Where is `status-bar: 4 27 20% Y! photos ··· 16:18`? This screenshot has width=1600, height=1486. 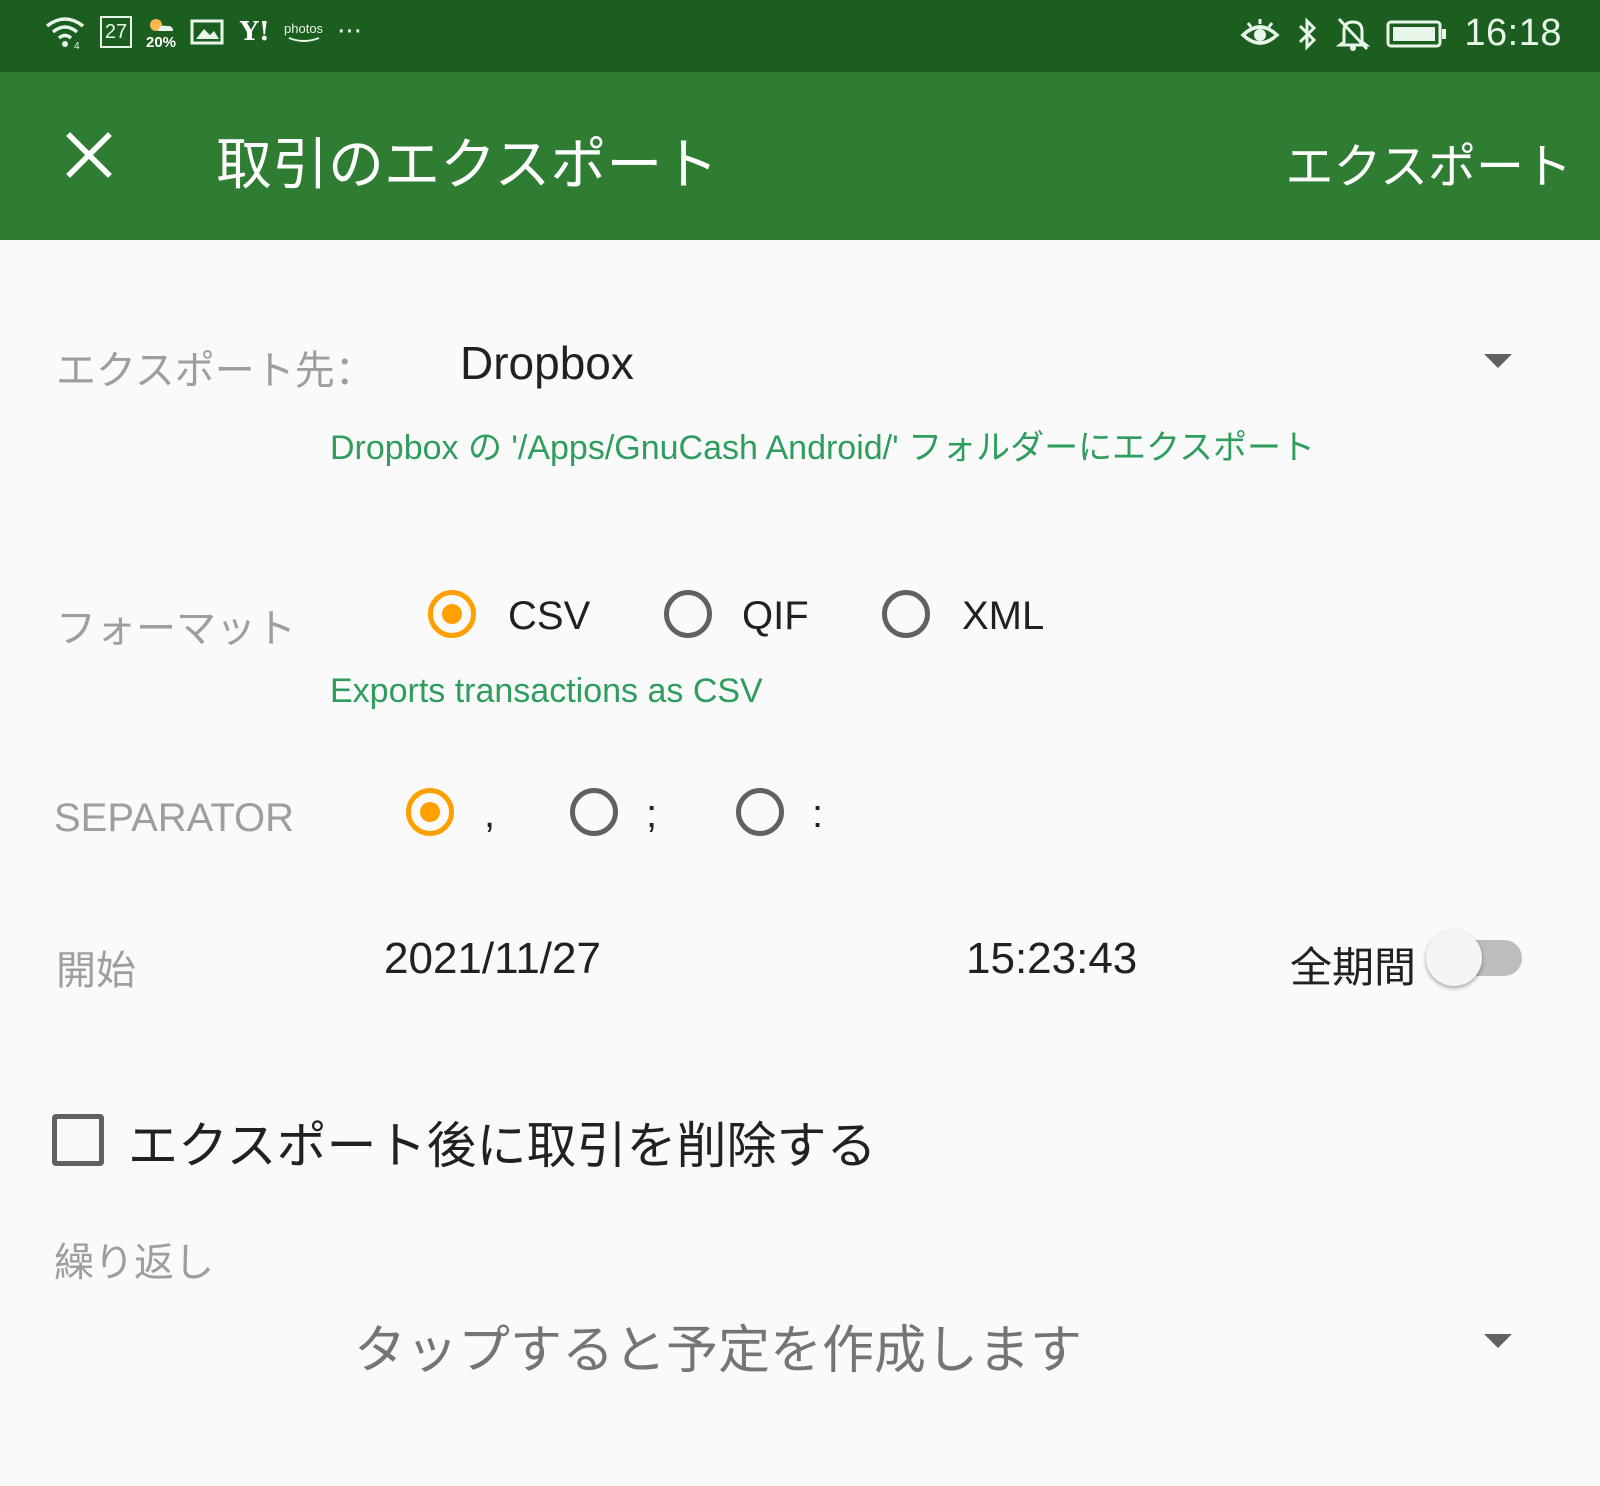
status-bar: 4 27 20% Y! photos ··· 16:18 is located at coordinates (800, 36).